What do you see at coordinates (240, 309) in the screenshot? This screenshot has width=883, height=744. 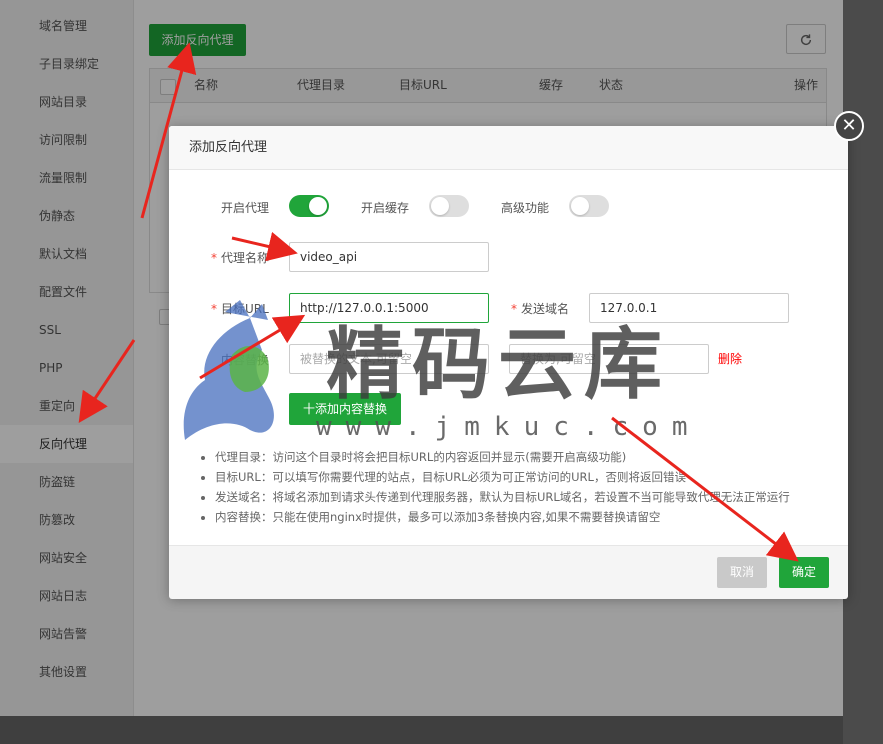 I see `target-url-label: * 目标URL` at bounding box center [240, 309].